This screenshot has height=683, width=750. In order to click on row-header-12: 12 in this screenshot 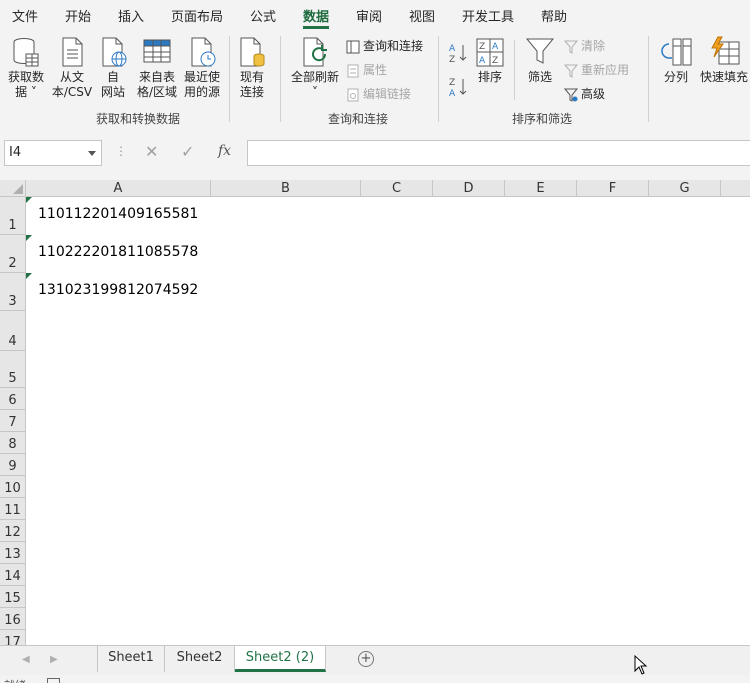, I will do `click(13, 531)`.